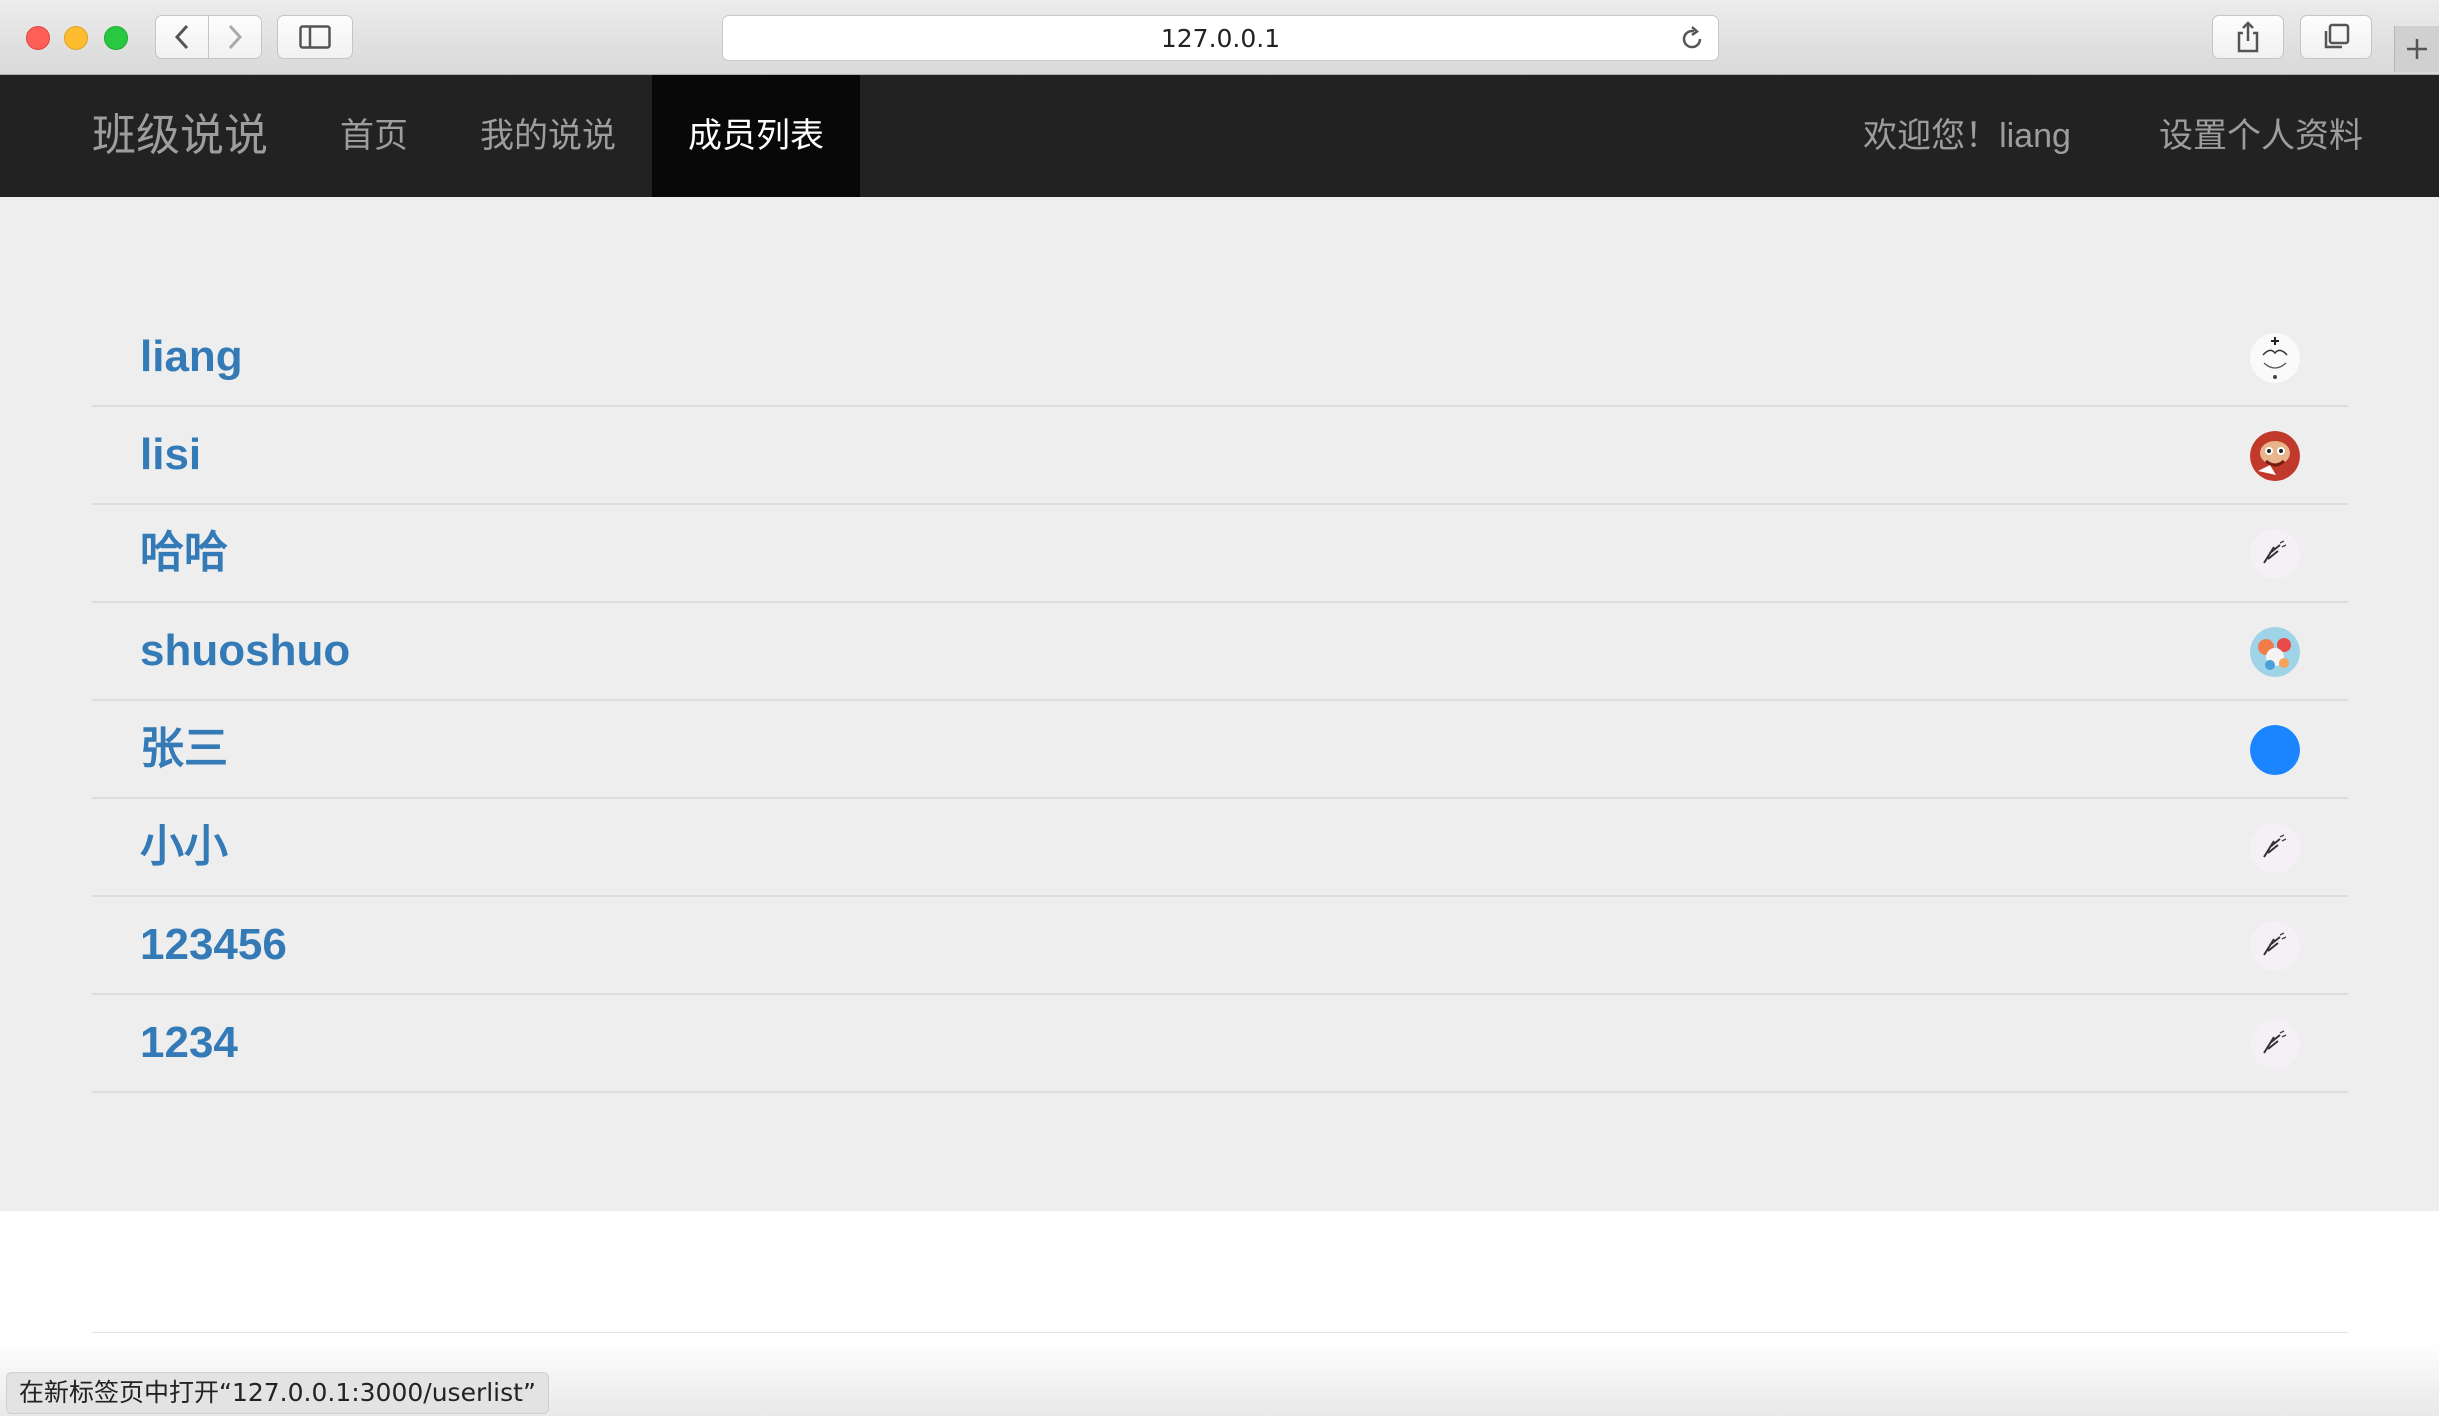 The image size is (2439, 1421). I want to click on member-name-link: 哈哈, so click(184, 553).